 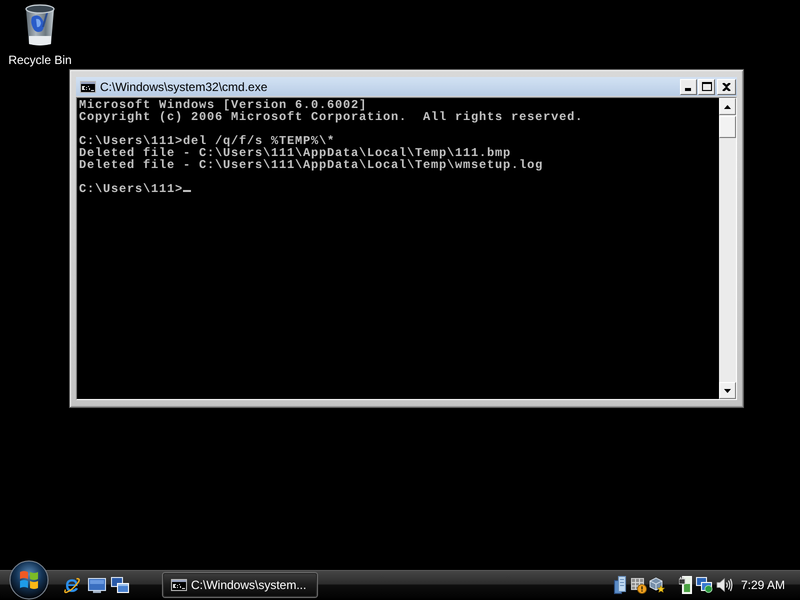 I want to click on close-button, so click(x=726, y=86).